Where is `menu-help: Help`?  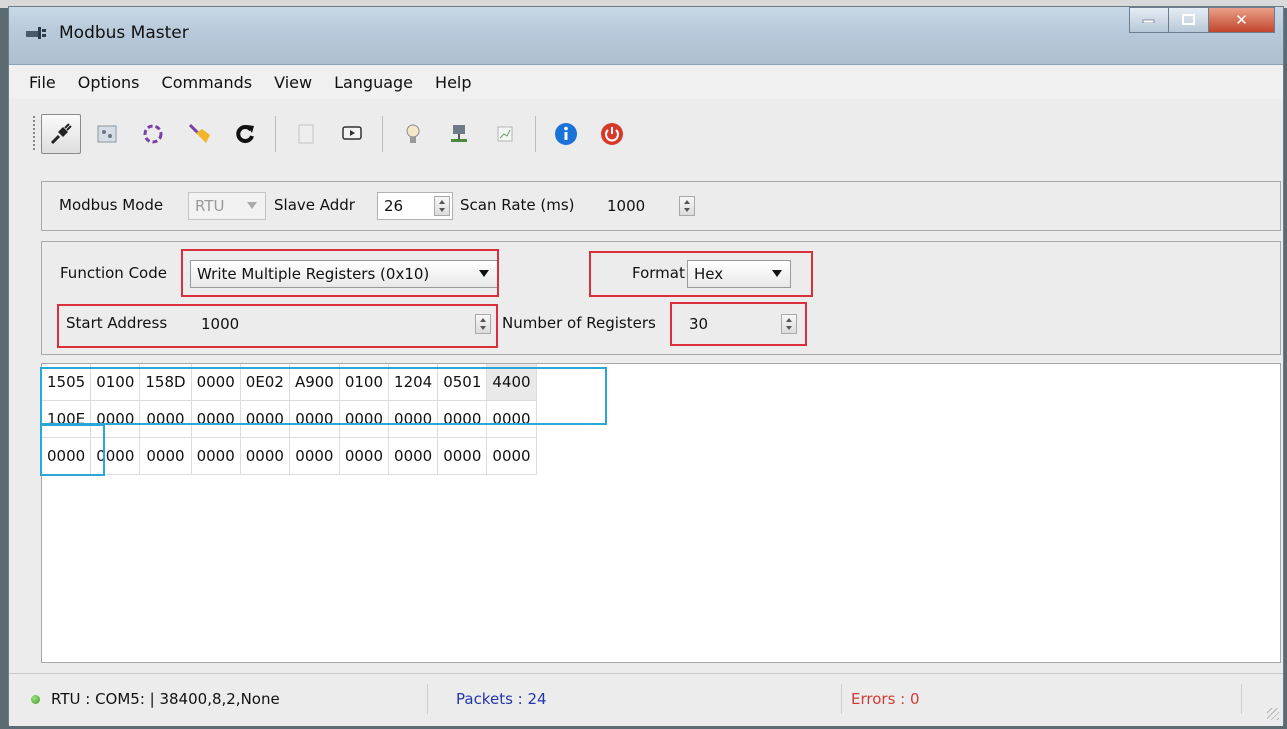
menu-help: Help is located at coordinates (453, 82).